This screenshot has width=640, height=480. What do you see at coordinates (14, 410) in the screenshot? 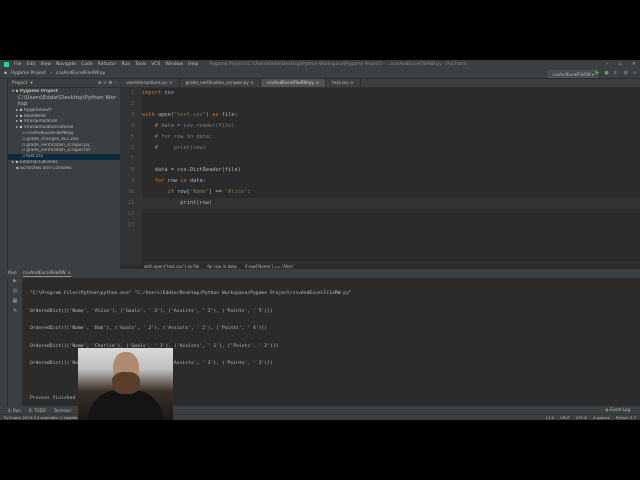
I see `tool-run: 4: Run` at bounding box center [14, 410].